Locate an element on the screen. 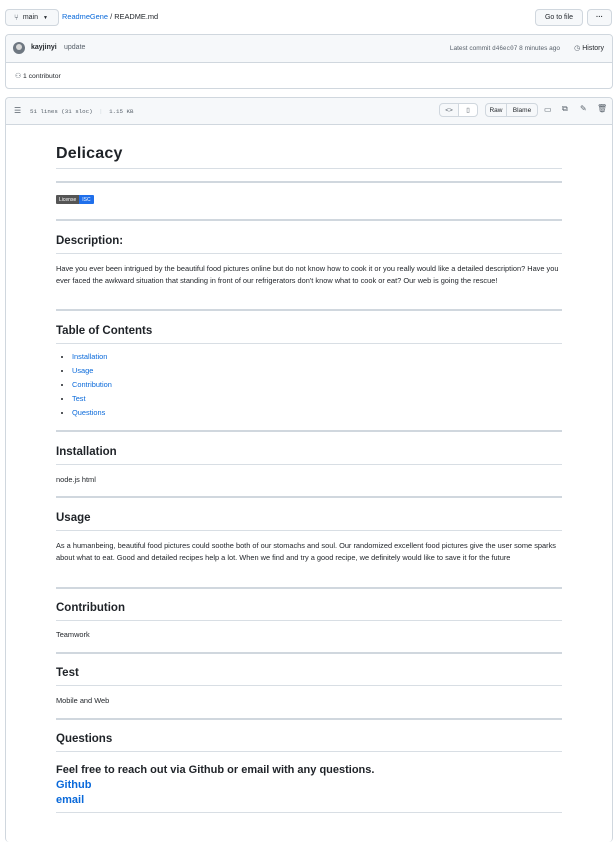  commit-time: 8 minutes ago is located at coordinates (539, 48).